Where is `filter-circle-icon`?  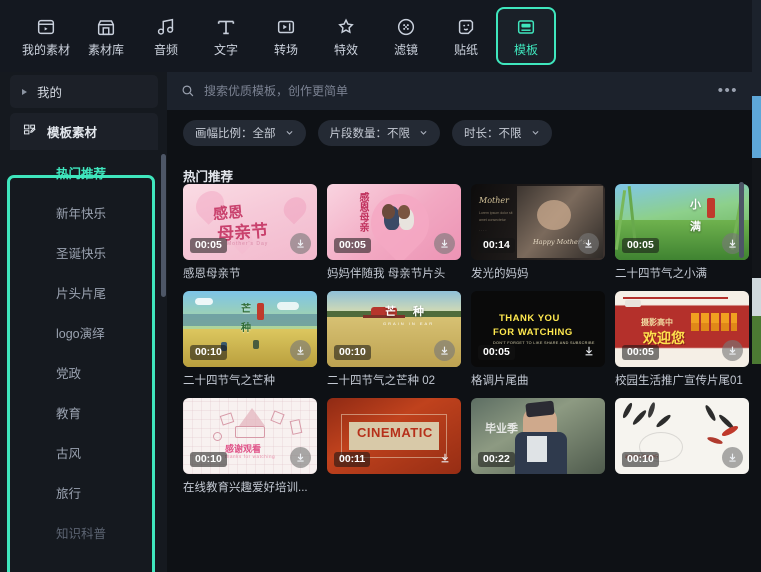 filter-circle-icon is located at coordinates (406, 27).